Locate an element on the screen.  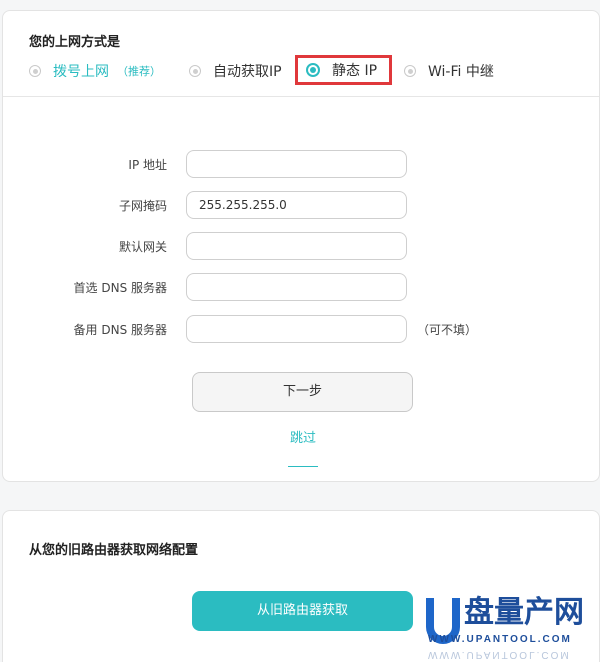
watermark-logo: 盘量产网 WWW.UPANTOOL.COM WWW.UPANTOOL.COM is located at coordinates (510, 628).